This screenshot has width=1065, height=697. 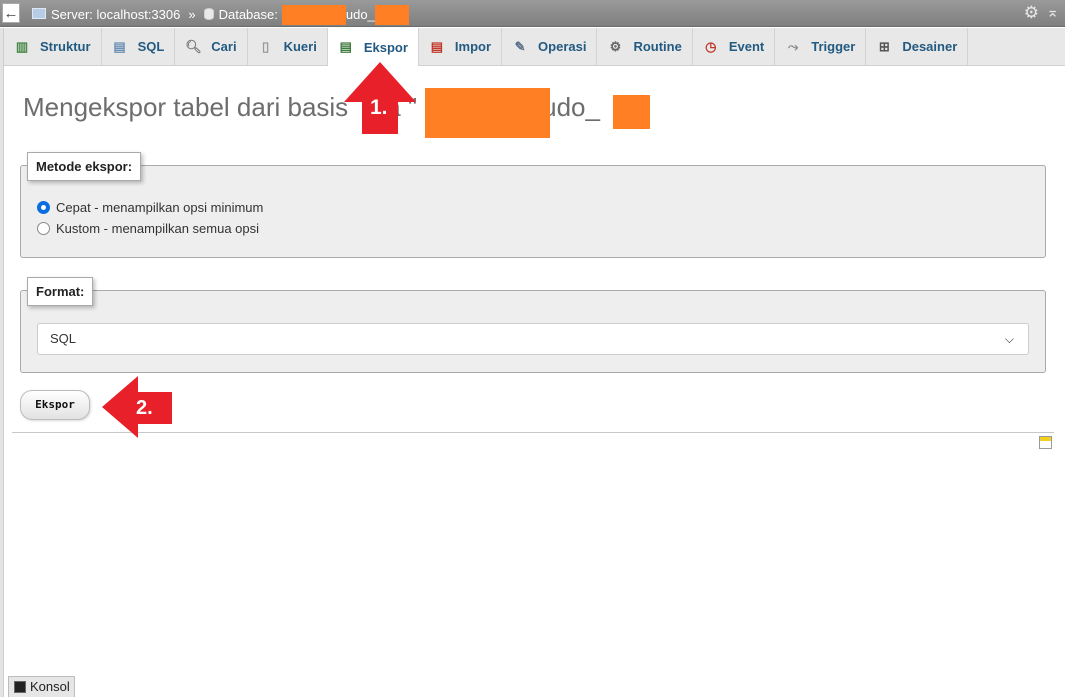 I want to click on wrench-icon: ✎, so click(x=520, y=46).